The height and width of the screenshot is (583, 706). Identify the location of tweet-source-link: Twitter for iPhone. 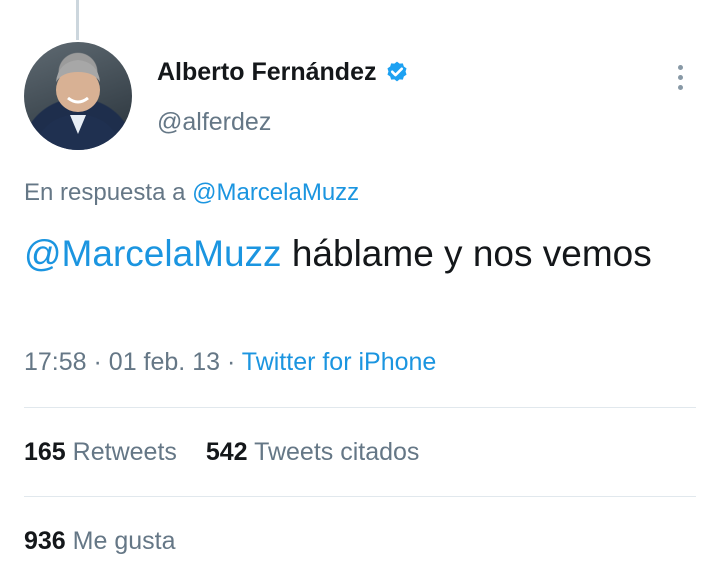
(339, 362).